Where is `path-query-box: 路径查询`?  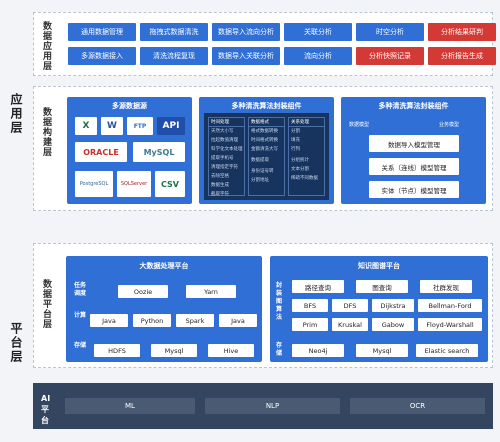
path-query-box: 路径查询 is located at coordinates (318, 286).